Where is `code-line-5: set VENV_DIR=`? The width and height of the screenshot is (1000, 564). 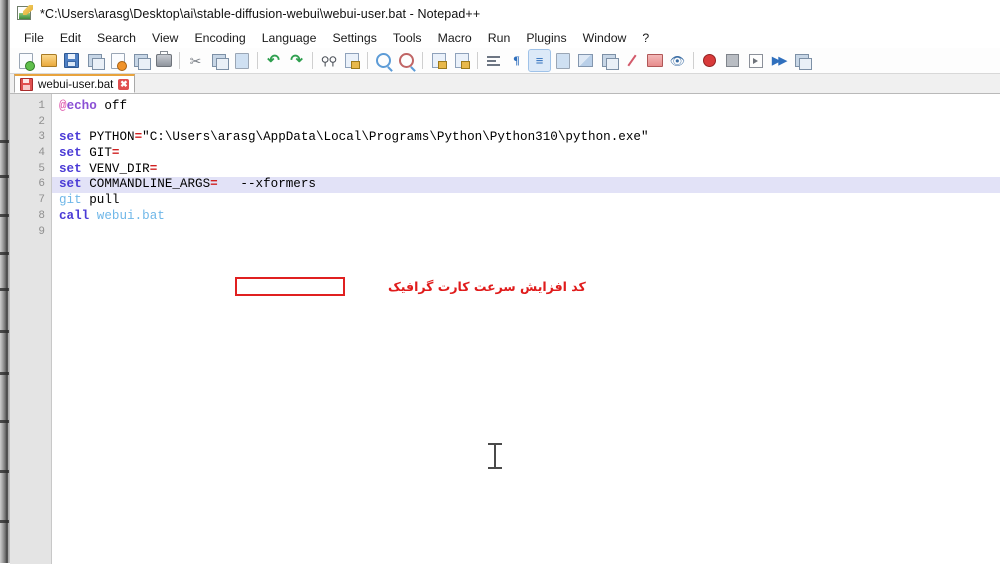 code-line-5: set VENV_DIR= is located at coordinates (526, 170).